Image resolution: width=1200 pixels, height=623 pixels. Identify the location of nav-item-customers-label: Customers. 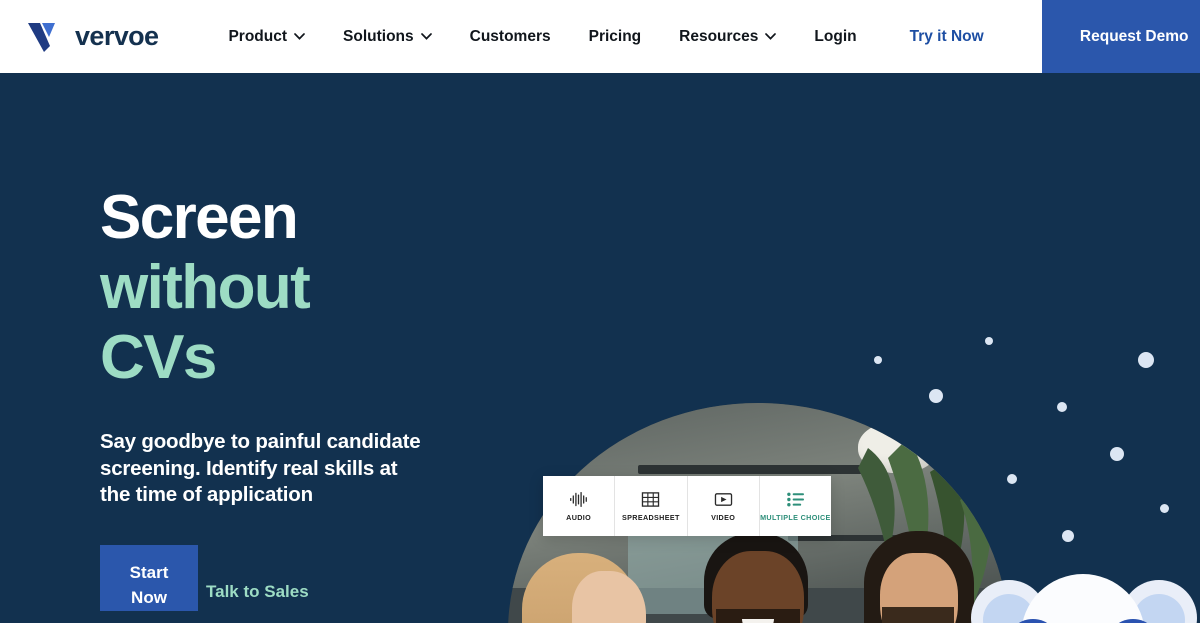
(510, 36).